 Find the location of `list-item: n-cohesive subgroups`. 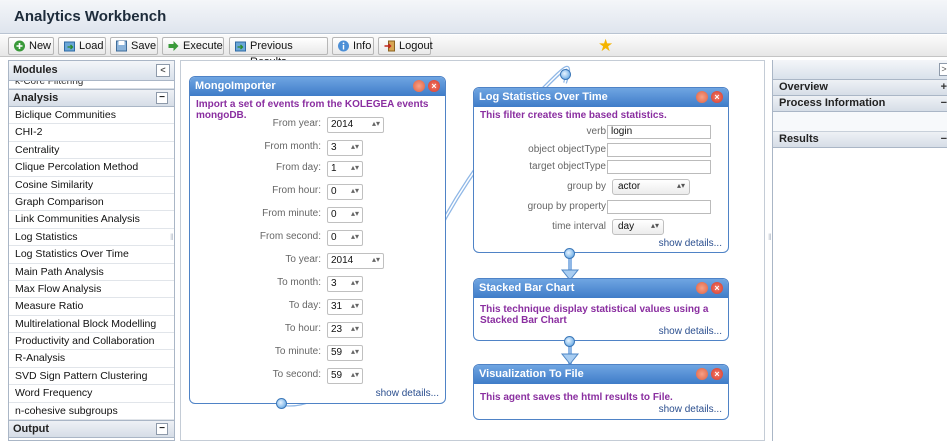

list-item: n-cohesive subgroups is located at coordinates (91, 412).